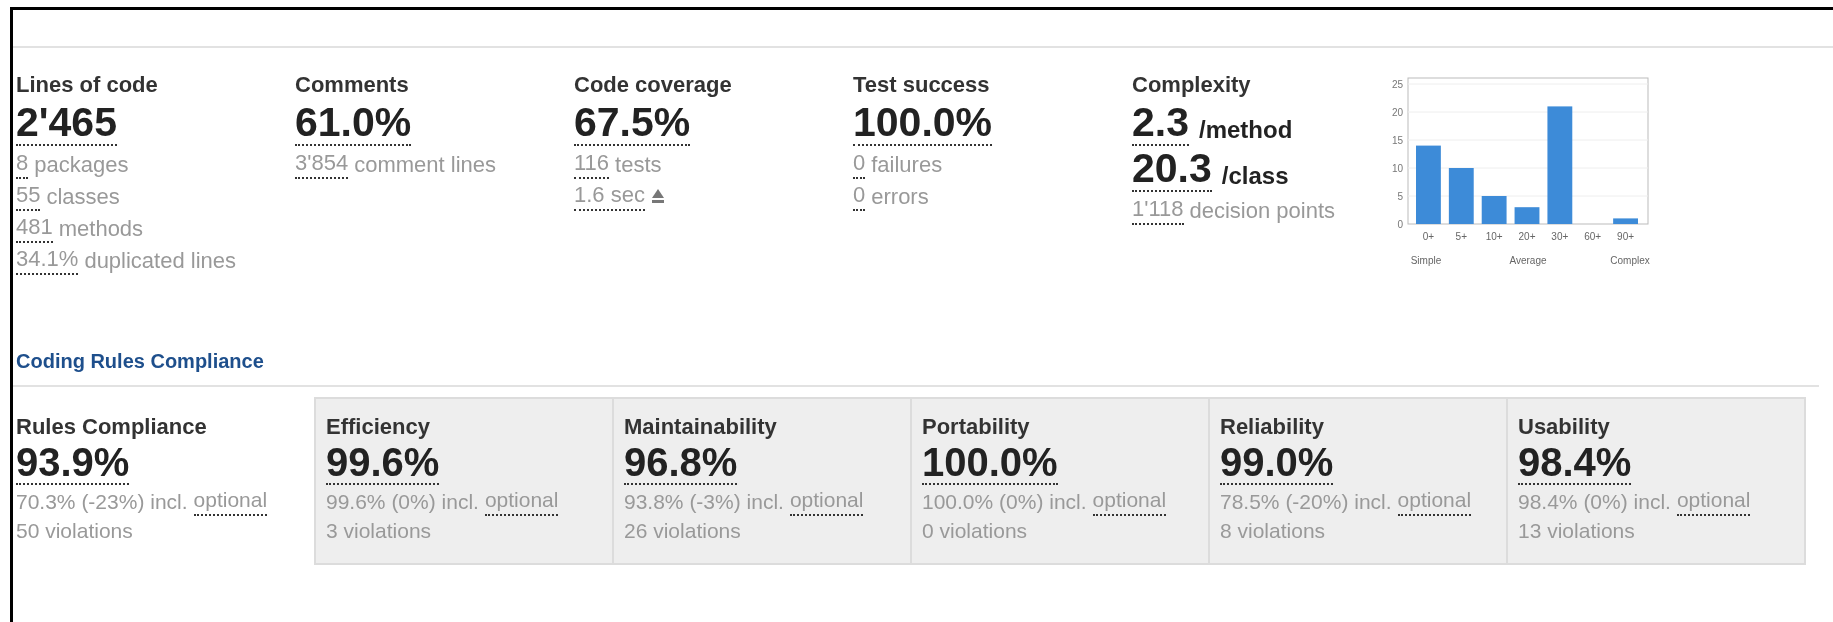  Describe the element at coordinates (1527, 236) in the screenshot. I see `axis-label: 20+` at that location.